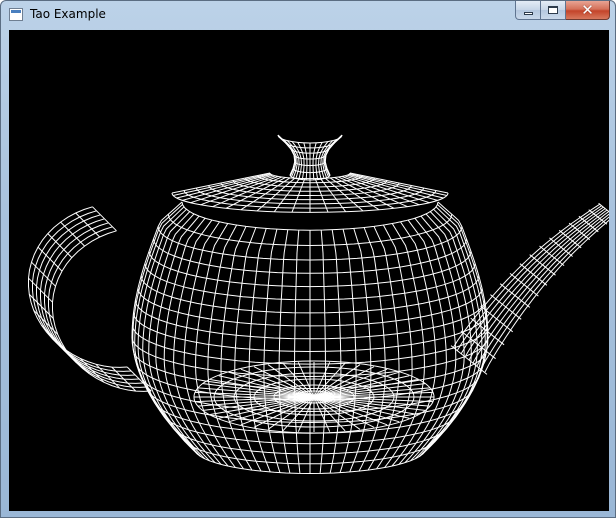 This screenshot has height=518, width=616. Describe the element at coordinates (310, 139) in the screenshot. I see `knob-ring` at that location.